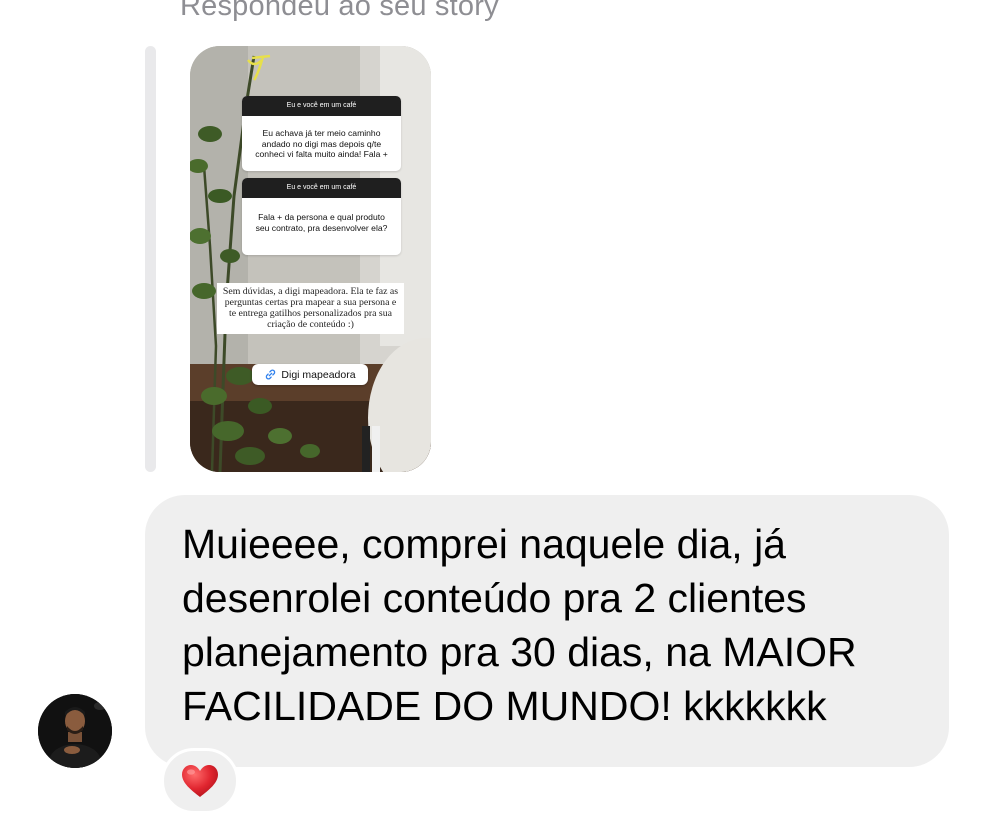  I want to click on link-icon, so click(271, 374).